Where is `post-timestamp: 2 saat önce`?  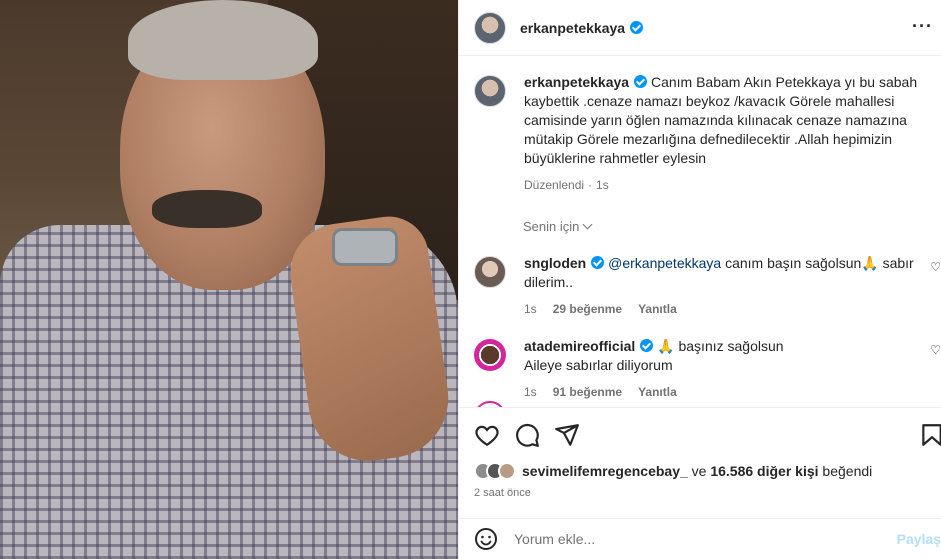
post-timestamp: 2 saat önce is located at coordinates (502, 493).